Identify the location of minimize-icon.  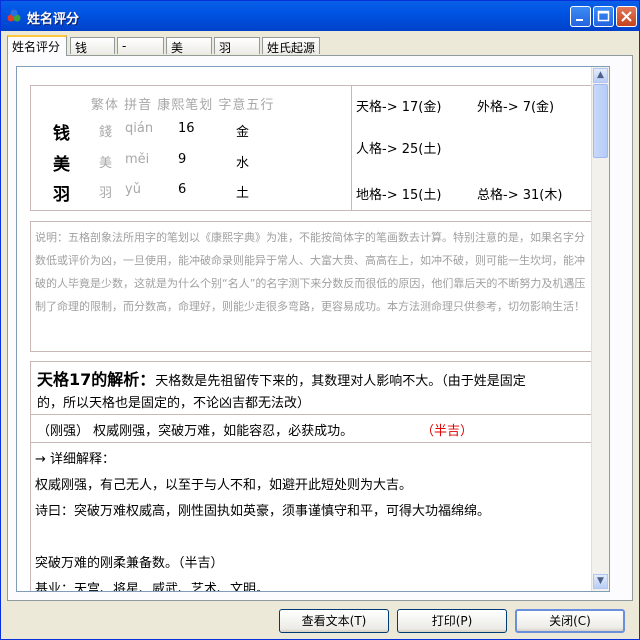
(579, 20).